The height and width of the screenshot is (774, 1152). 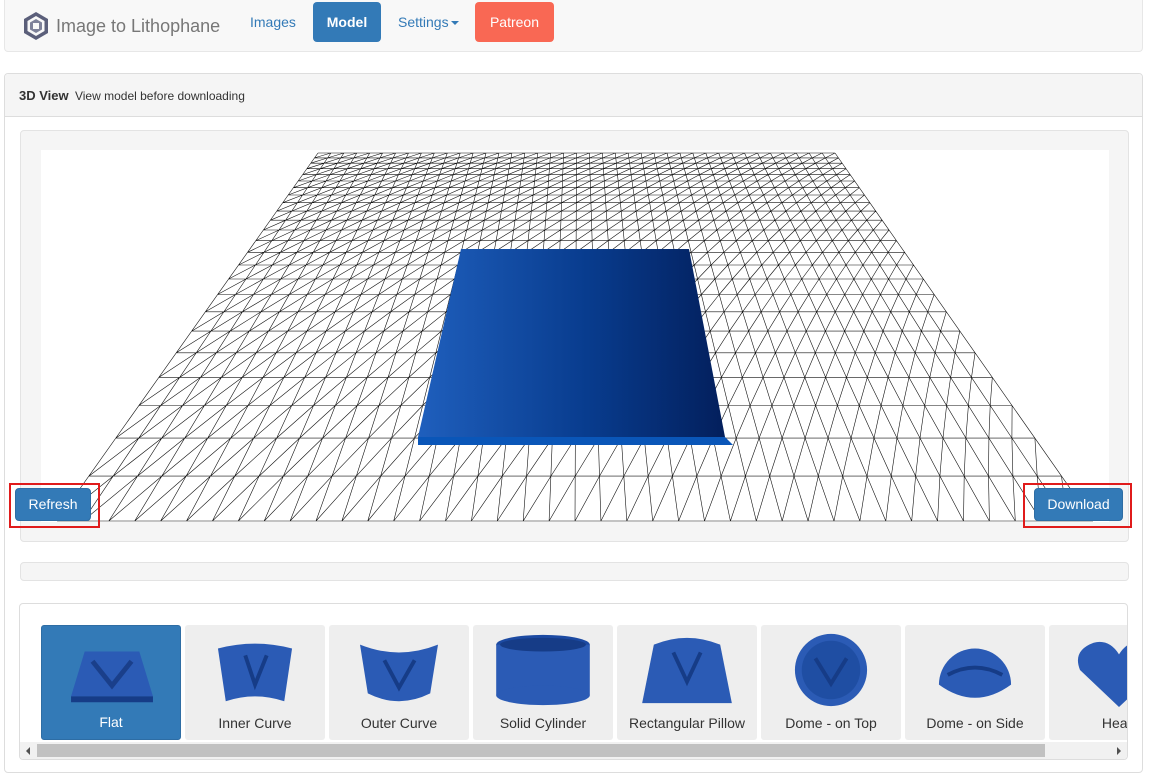 I want to click on scroll-right-arrow-icon, so click(x=1119, y=751).